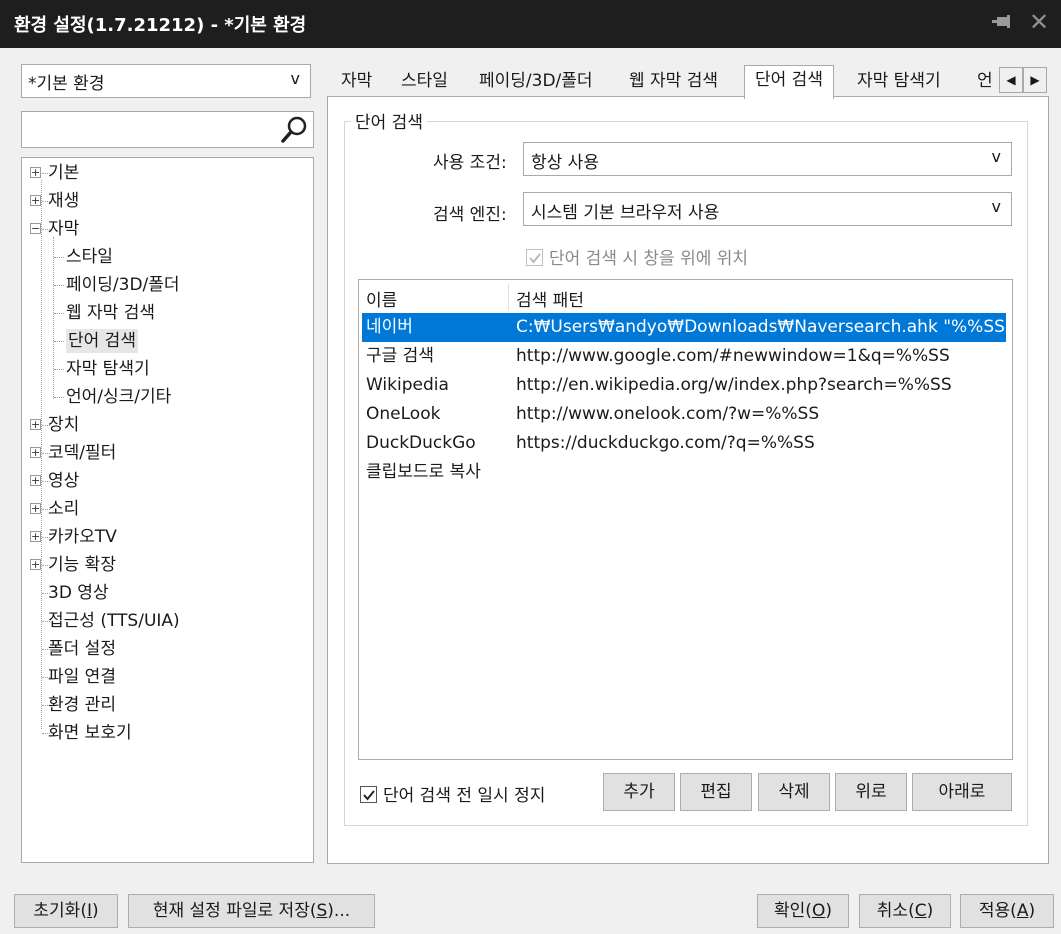 Image resolution: width=1061 pixels, height=934 pixels. What do you see at coordinates (649, 259) in the screenshot?
I see `on-top-label: 단어 검색 시 창을 위에 위치` at bounding box center [649, 259].